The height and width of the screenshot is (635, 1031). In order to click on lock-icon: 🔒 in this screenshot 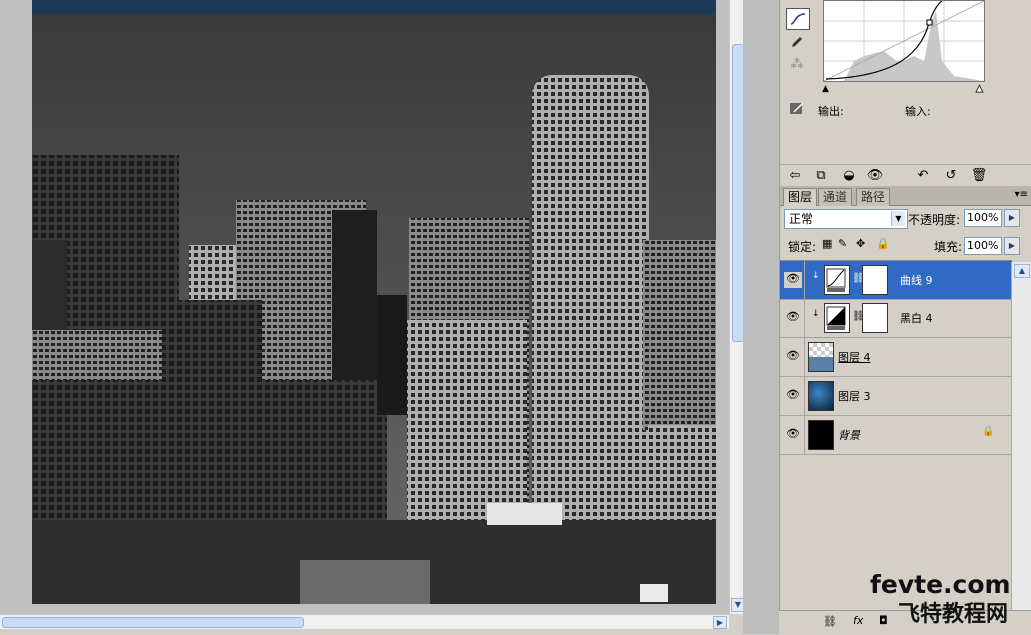, I will do `click(988, 431)`.